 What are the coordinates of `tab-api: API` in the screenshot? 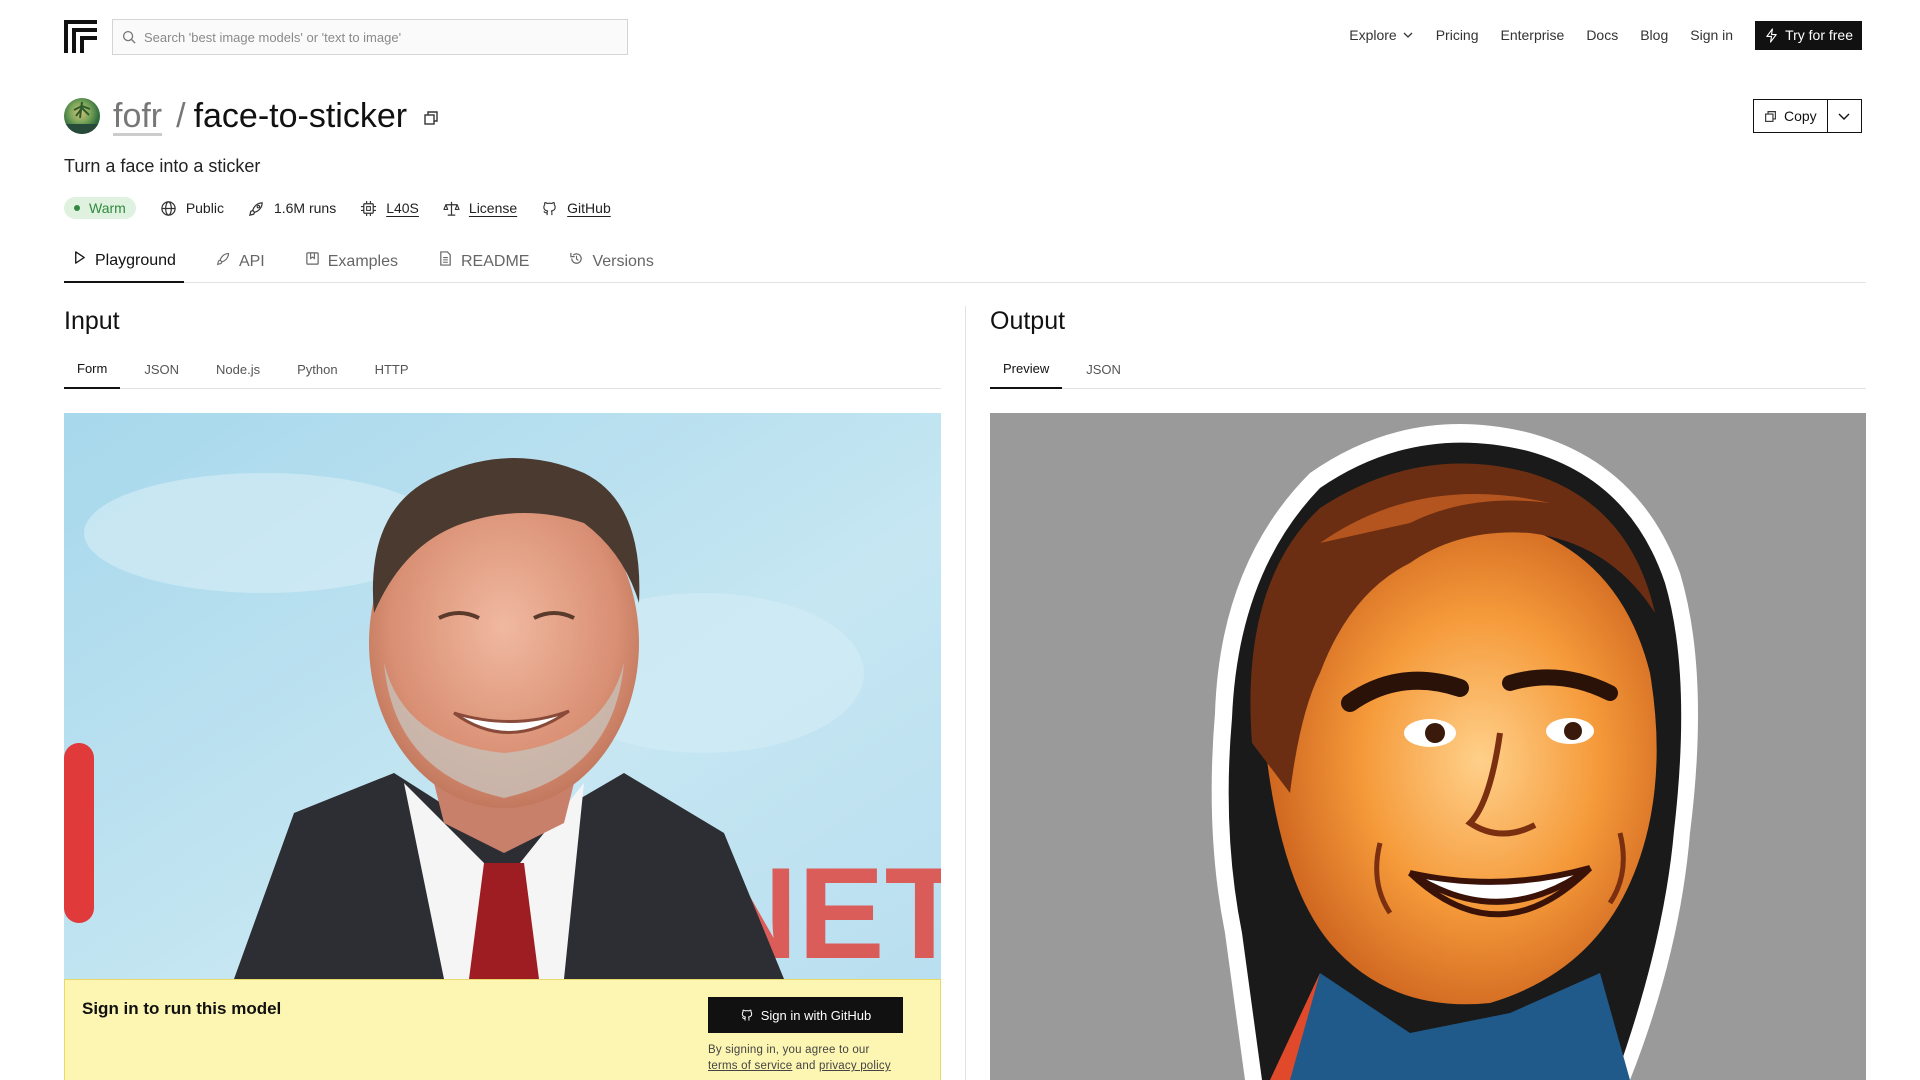 It's located at (240, 261).